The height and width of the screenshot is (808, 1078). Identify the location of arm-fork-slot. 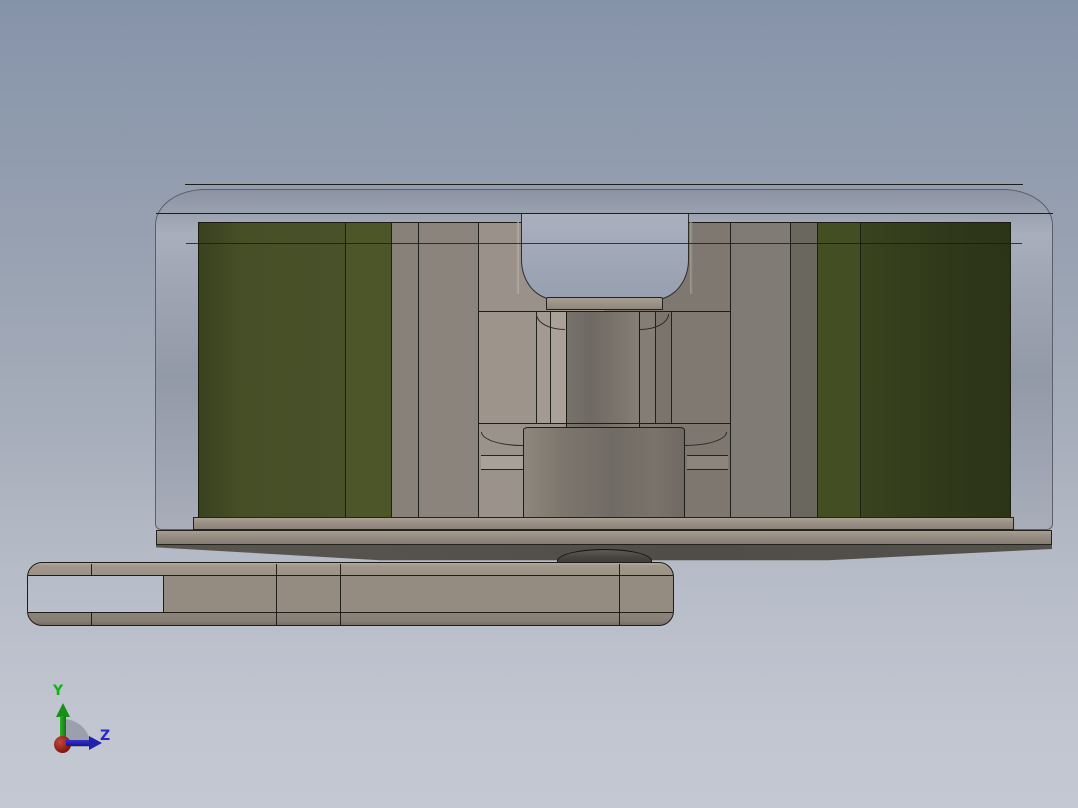
(96, 594).